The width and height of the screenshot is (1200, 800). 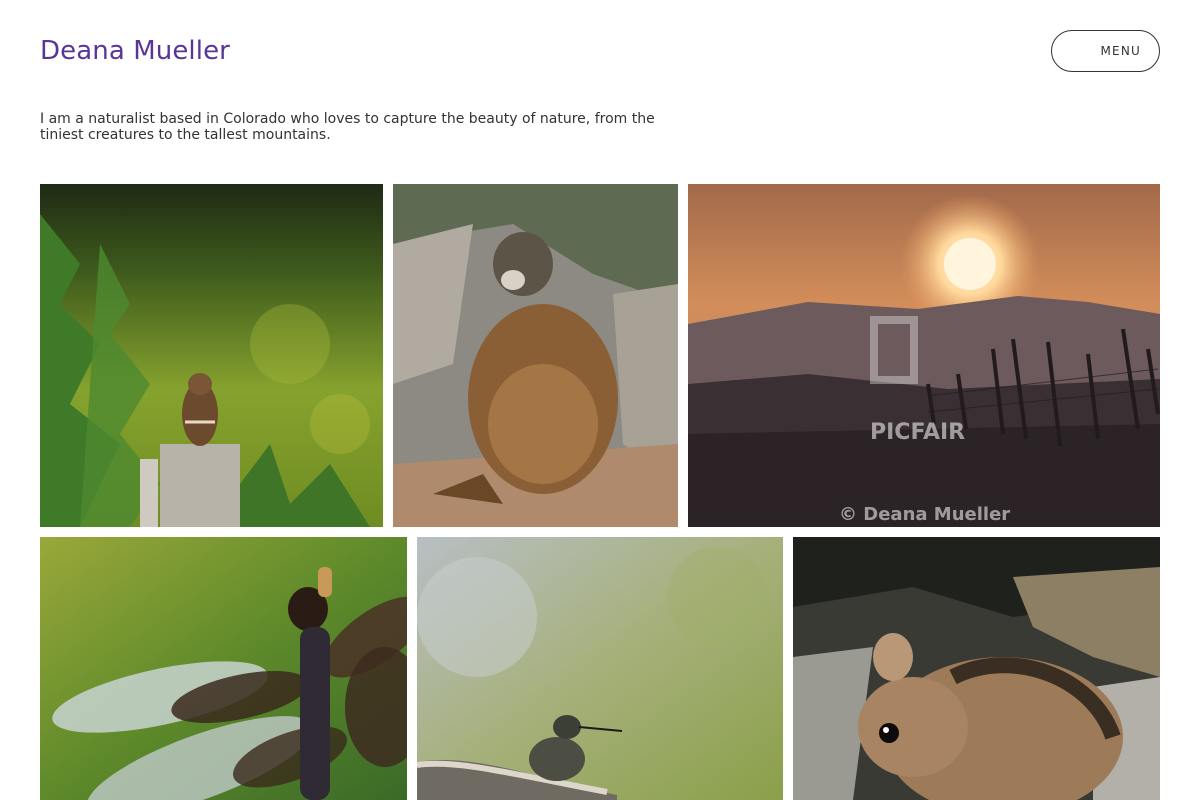 What do you see at coordinates (135, 51) in the screenshot?
I see `site-title: Deana Mueller` at bounding box center [135, 51].